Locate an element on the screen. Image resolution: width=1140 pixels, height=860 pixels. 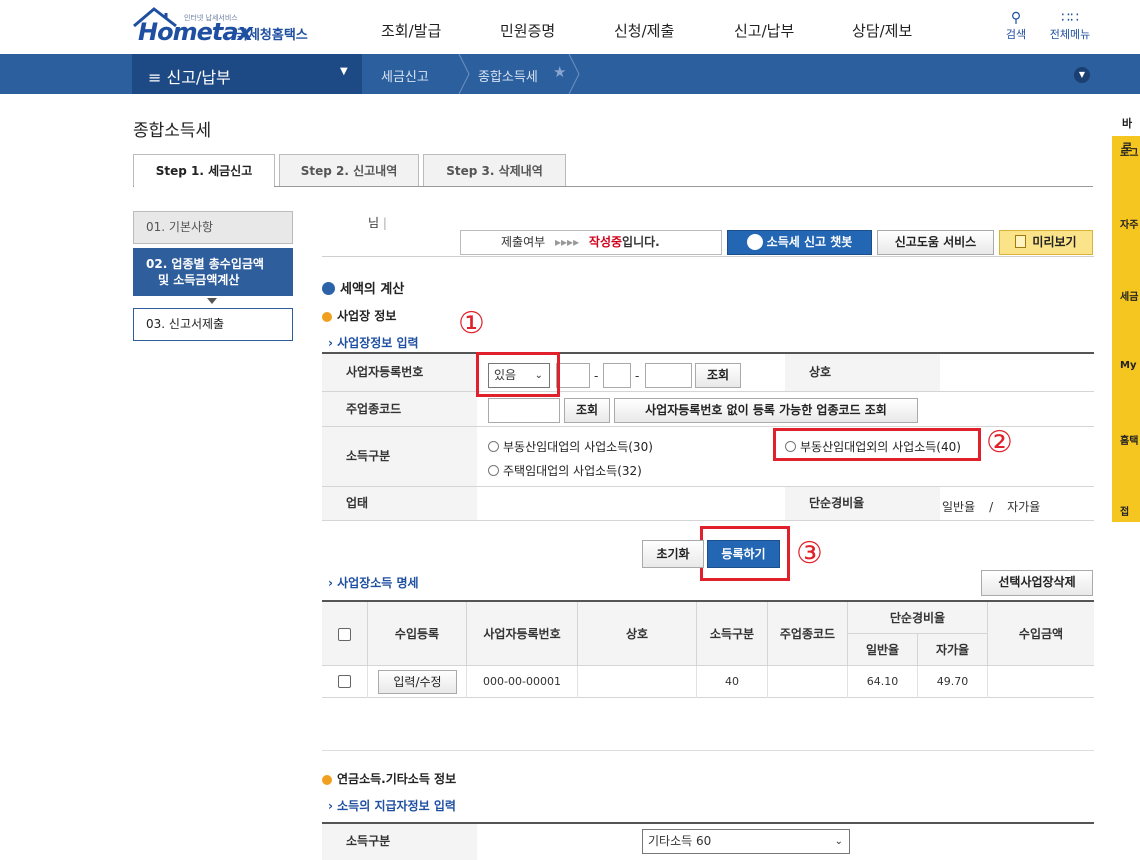
tab-underline is located at coordinates (613, 186).